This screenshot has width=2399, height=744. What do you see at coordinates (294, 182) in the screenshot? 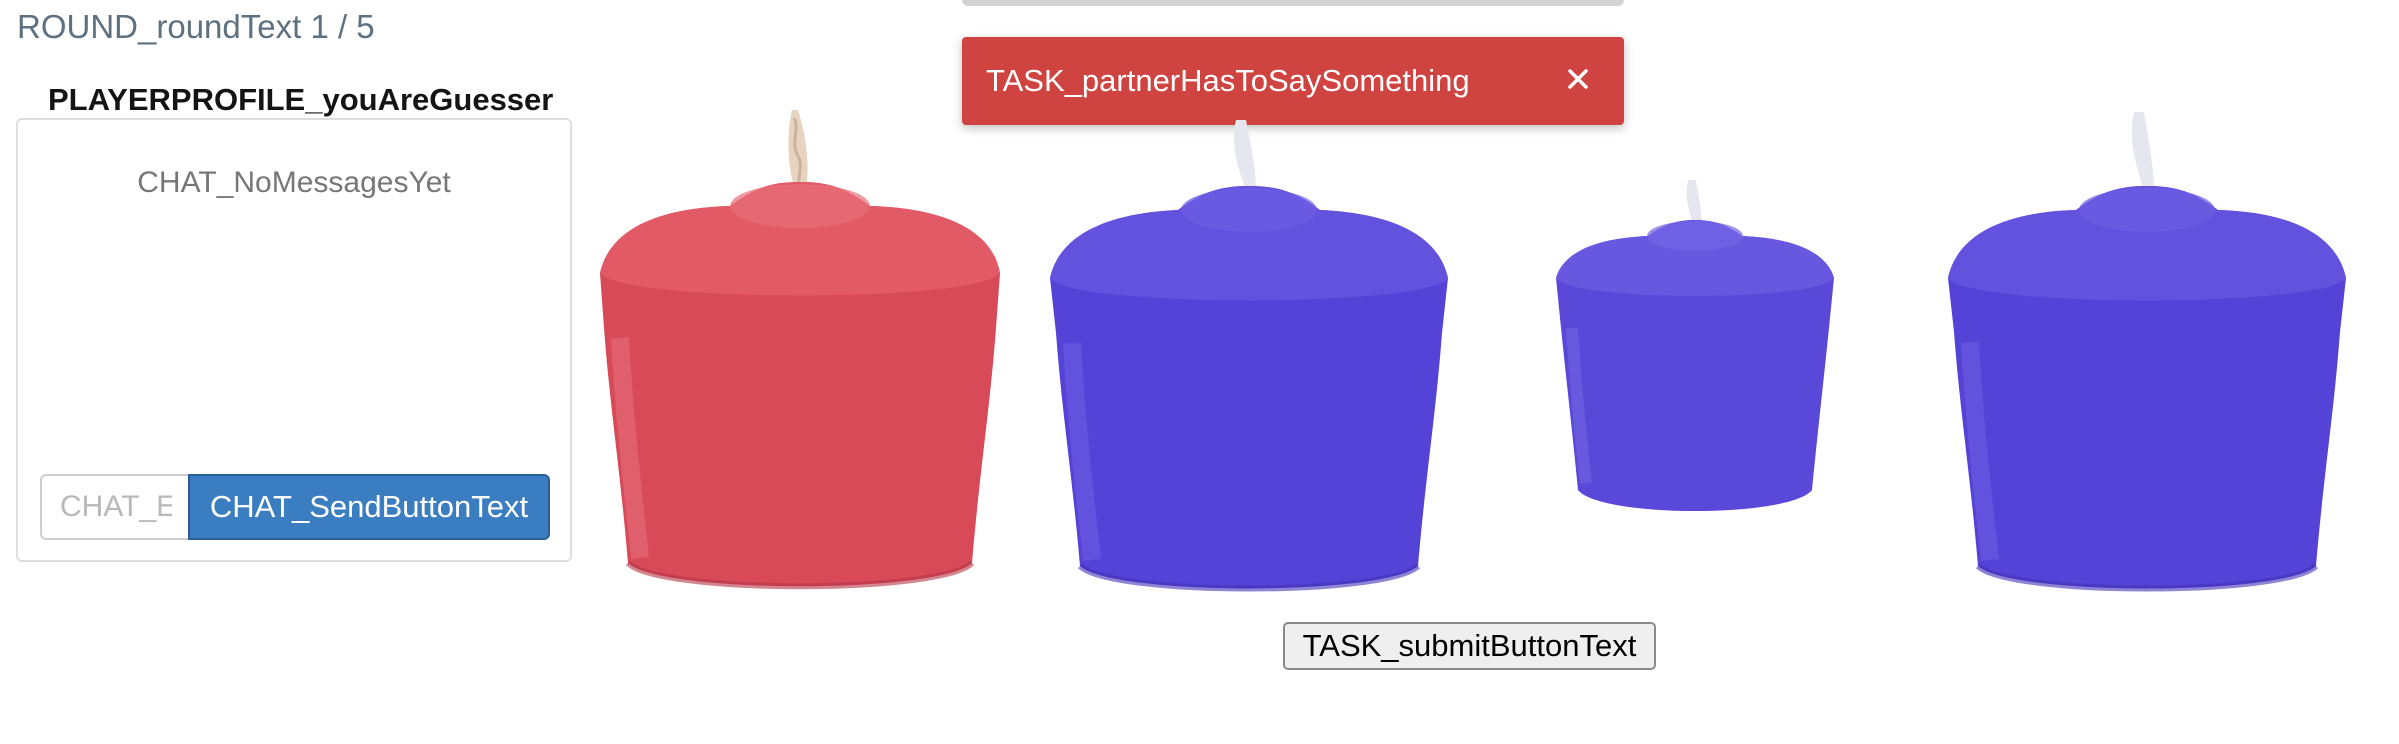
I see `chat-empty-message: CHAT_NoMessagesYet` at bounding box center [294, 182].